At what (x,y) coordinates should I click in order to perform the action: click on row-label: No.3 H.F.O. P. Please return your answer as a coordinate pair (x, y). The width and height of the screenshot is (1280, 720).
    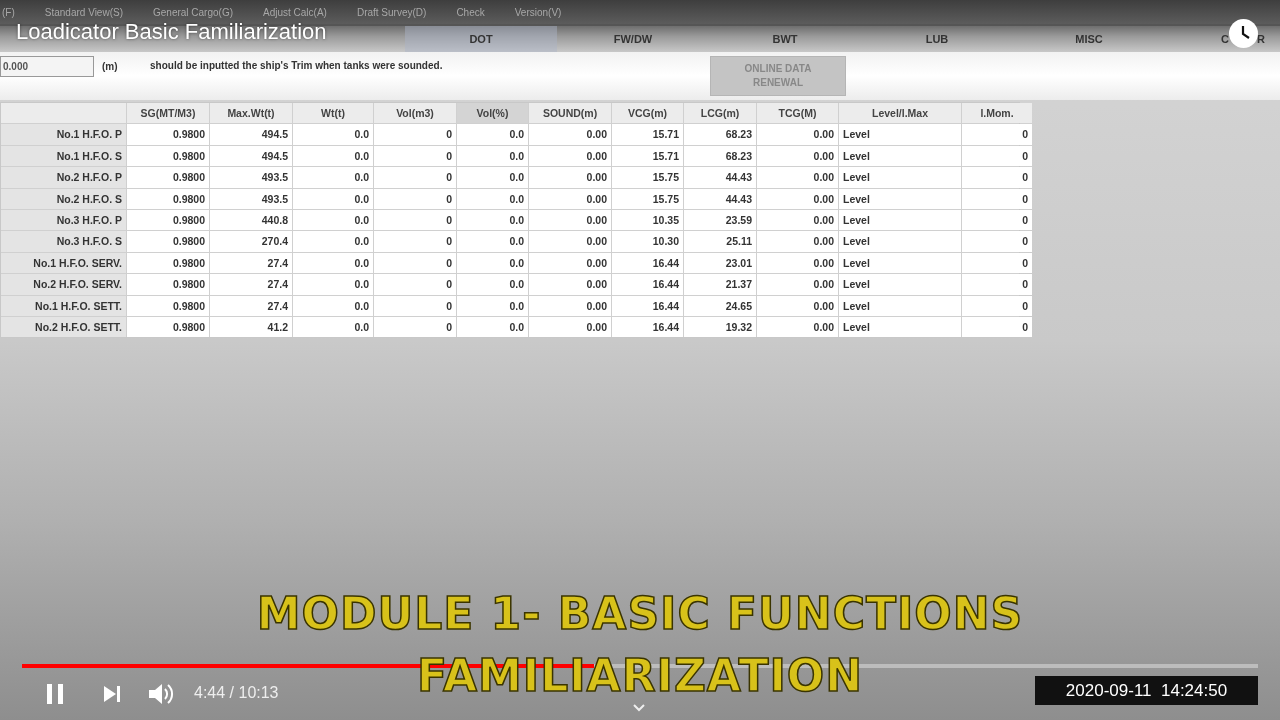
    Looking at the image, I should click on (63, 220).